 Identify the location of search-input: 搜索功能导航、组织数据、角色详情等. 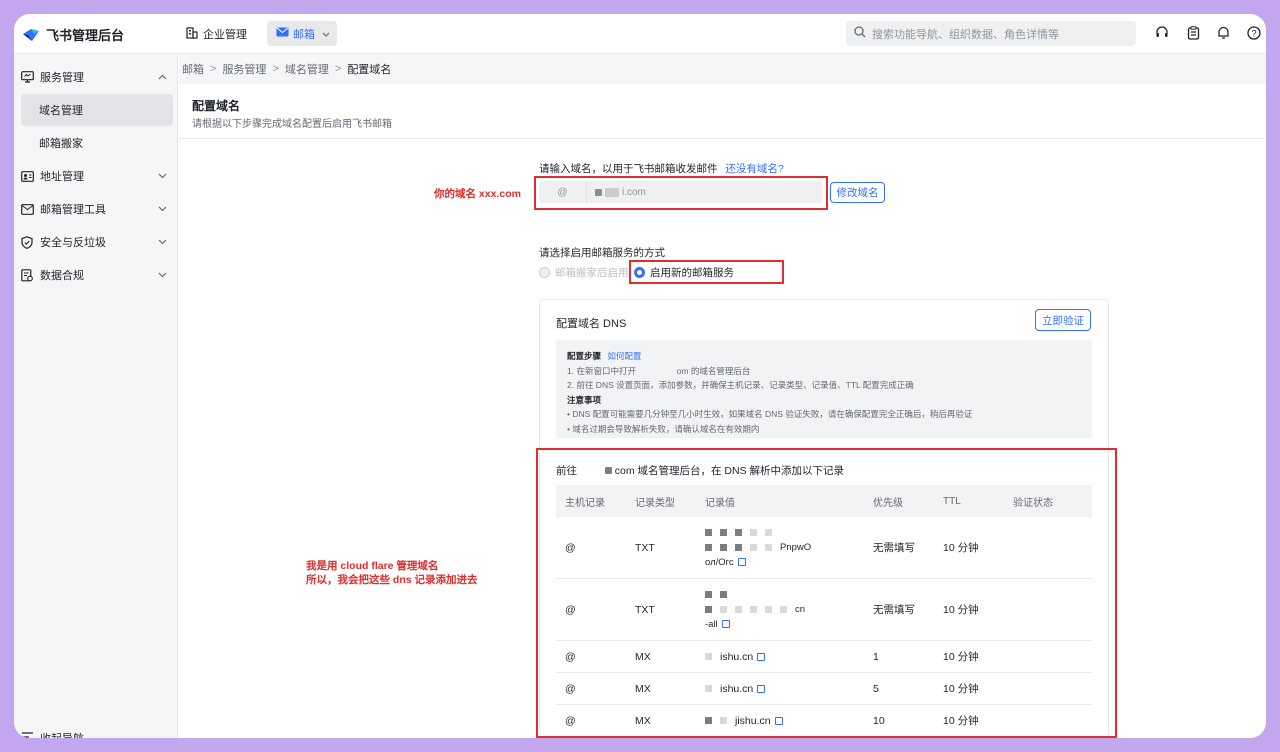
(991, 33).